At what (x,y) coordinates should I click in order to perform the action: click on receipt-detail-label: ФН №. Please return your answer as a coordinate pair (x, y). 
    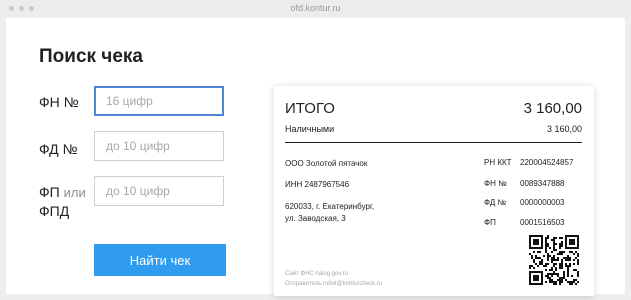
    Looking at the image, I should click on (495, 183).